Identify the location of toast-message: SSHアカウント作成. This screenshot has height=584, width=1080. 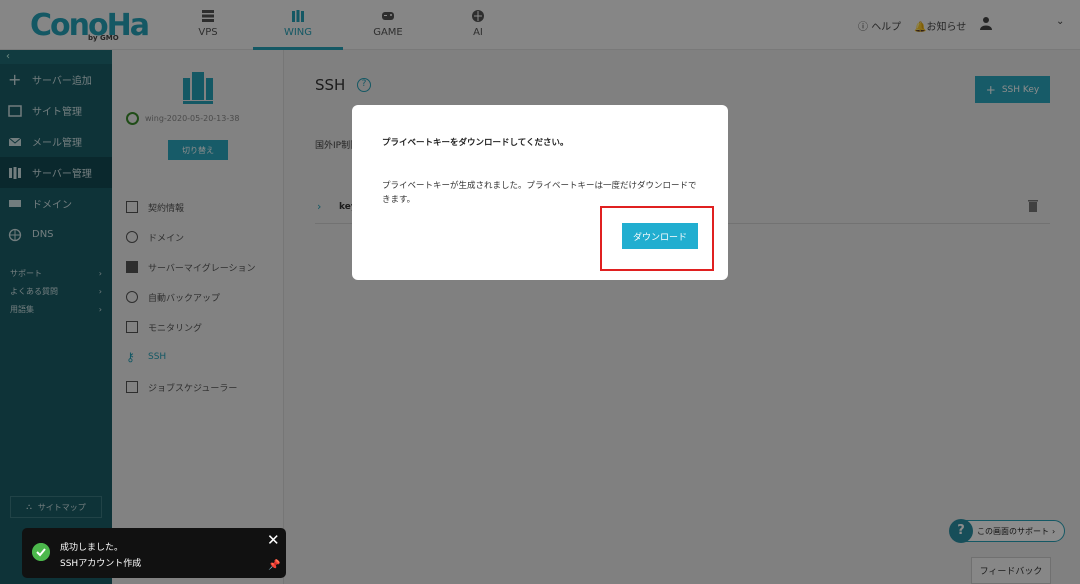
(101, 564).